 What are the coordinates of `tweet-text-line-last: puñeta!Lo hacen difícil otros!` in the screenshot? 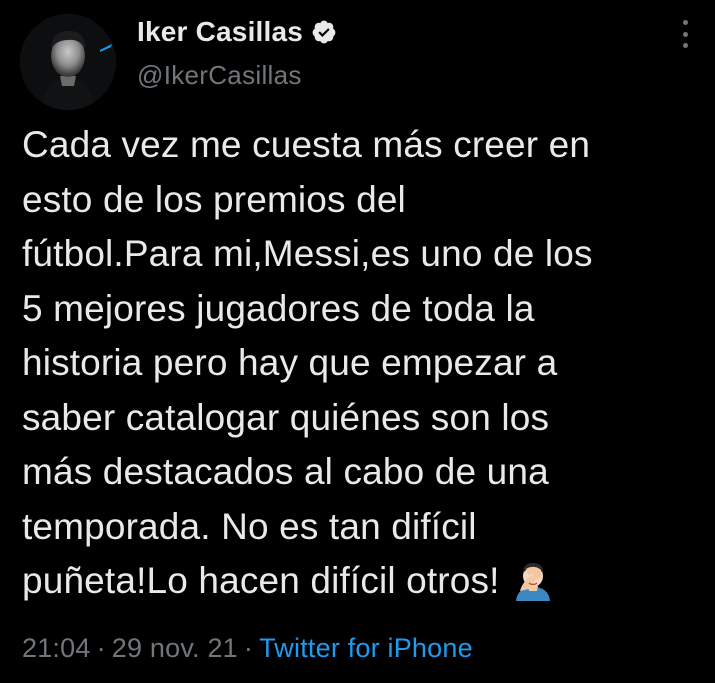 It's located at (364, 581).